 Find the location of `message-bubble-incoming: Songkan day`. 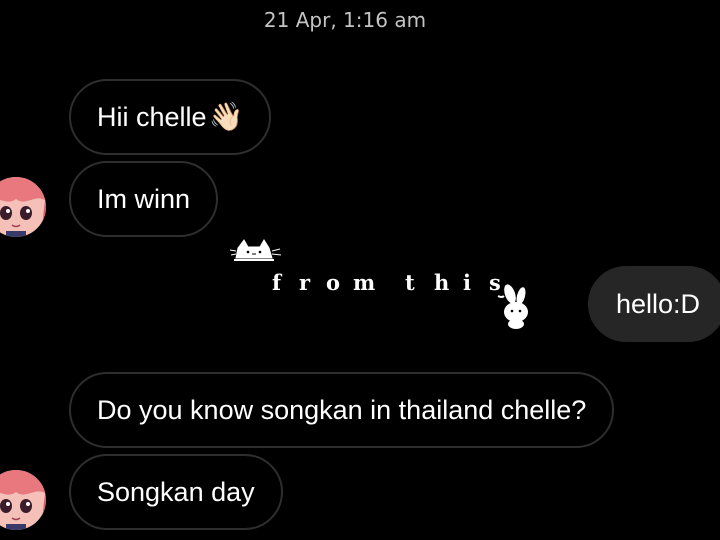

message-bubble-incoming: Songkan day is located at coordinates (176, 492).